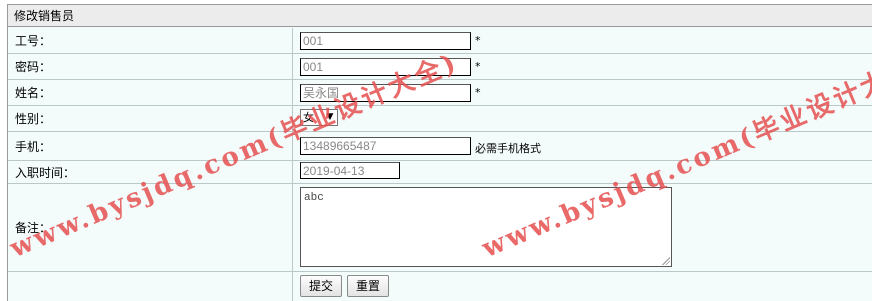 The image size is (872, 301). Describe the element at coordinates (150, 66) in the screenshot. I see `password-label: 密码：` at that location.